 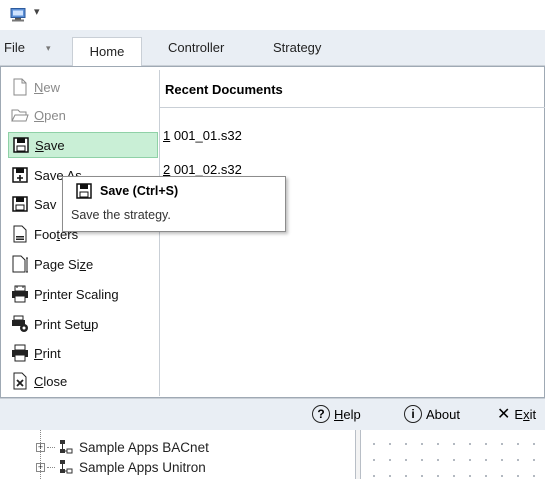 I want to click on panel-splitter, so click(x=358, y=454).